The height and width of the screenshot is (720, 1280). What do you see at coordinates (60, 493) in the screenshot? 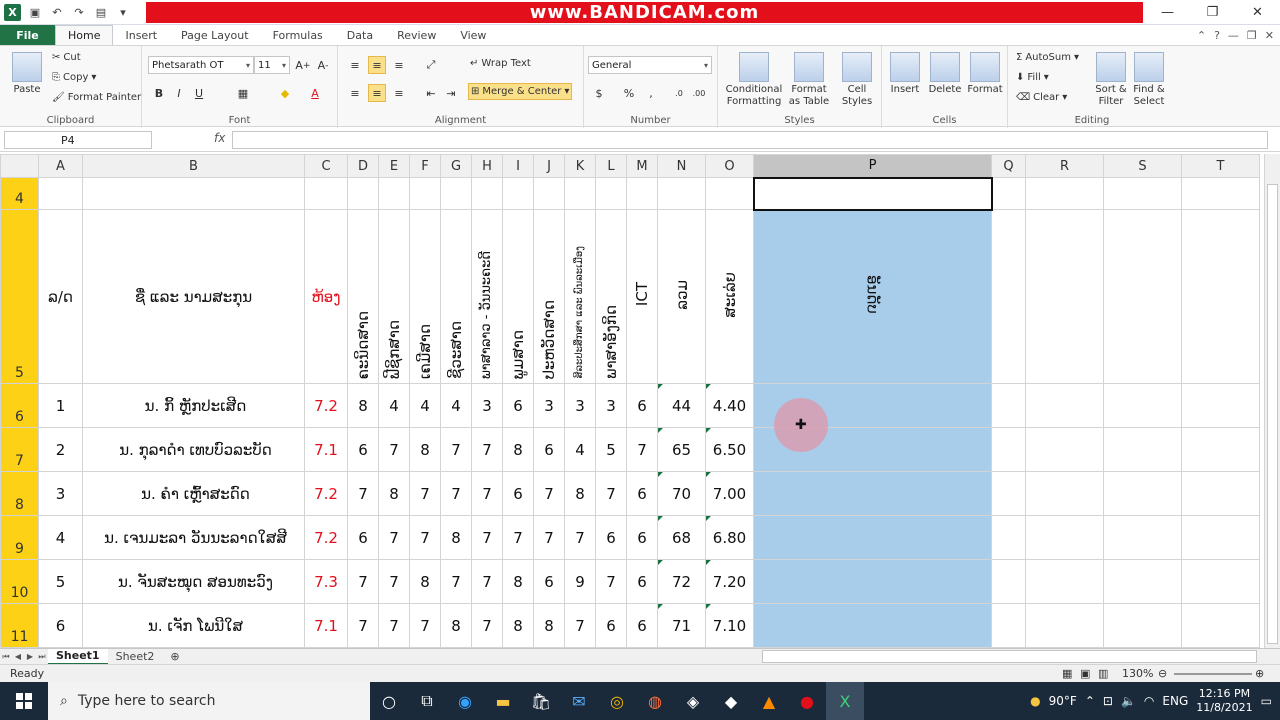
I see `cell-no: 3` at bounding box center [60, 493].